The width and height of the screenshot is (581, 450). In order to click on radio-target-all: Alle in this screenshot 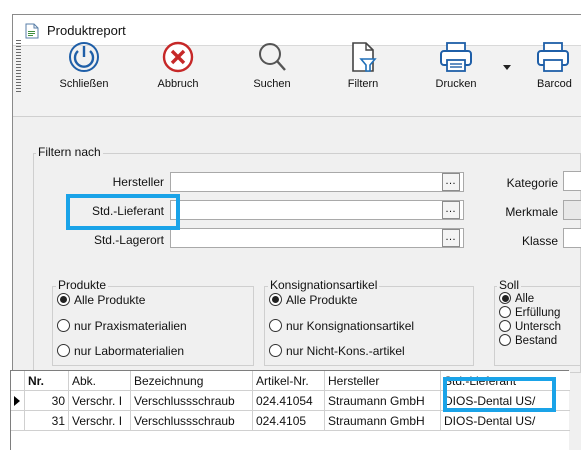, I will do `click(516, 298)`.